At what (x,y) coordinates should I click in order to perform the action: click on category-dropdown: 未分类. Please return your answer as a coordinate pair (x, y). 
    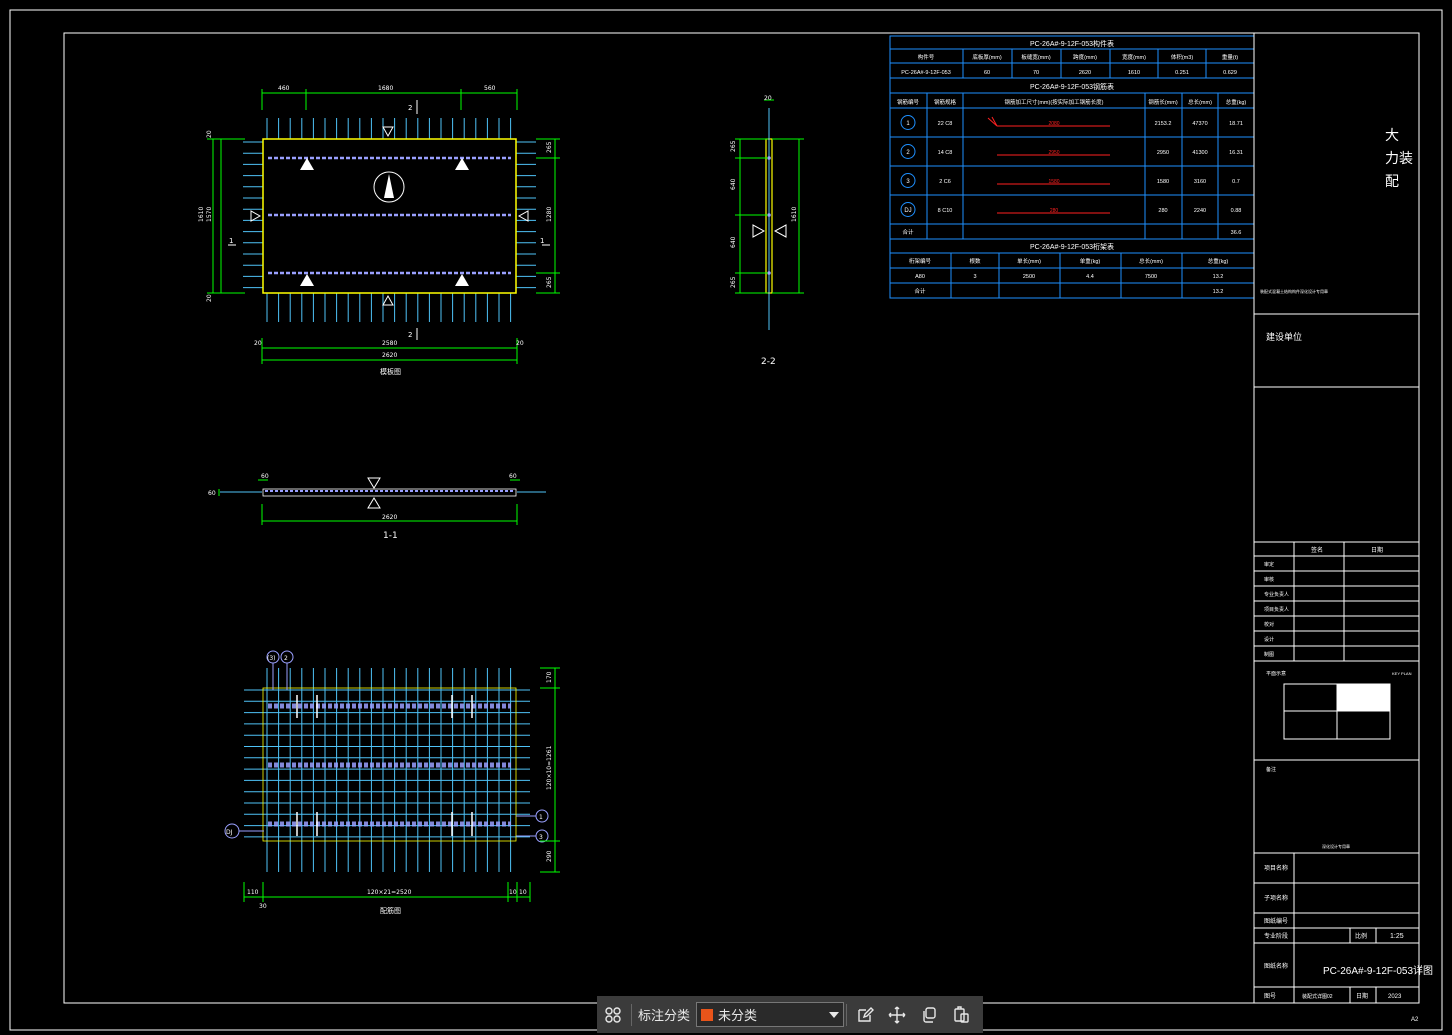
    Looking at the image, I should click on (770, 1014).